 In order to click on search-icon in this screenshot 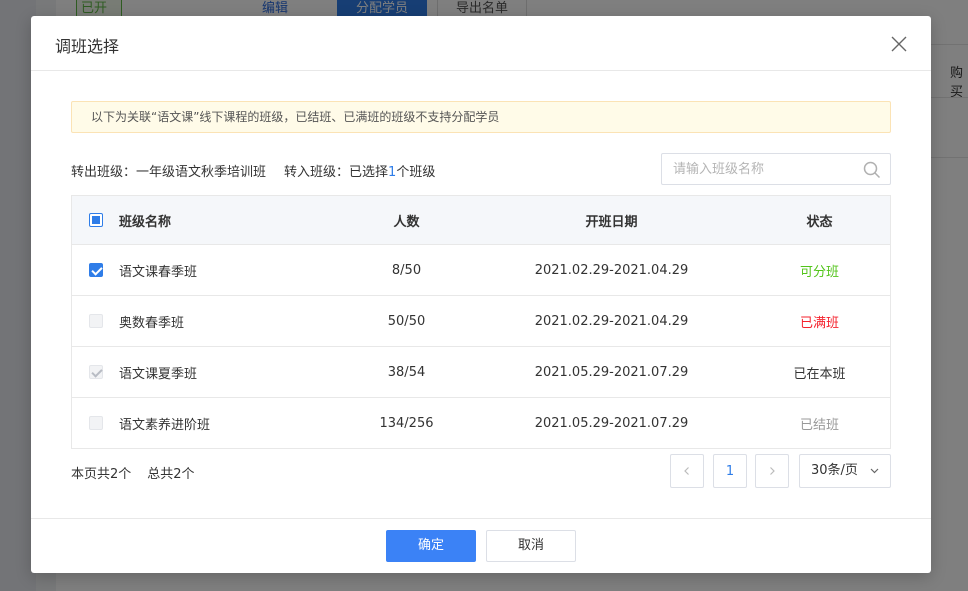, I will do `click(872, 170)`.